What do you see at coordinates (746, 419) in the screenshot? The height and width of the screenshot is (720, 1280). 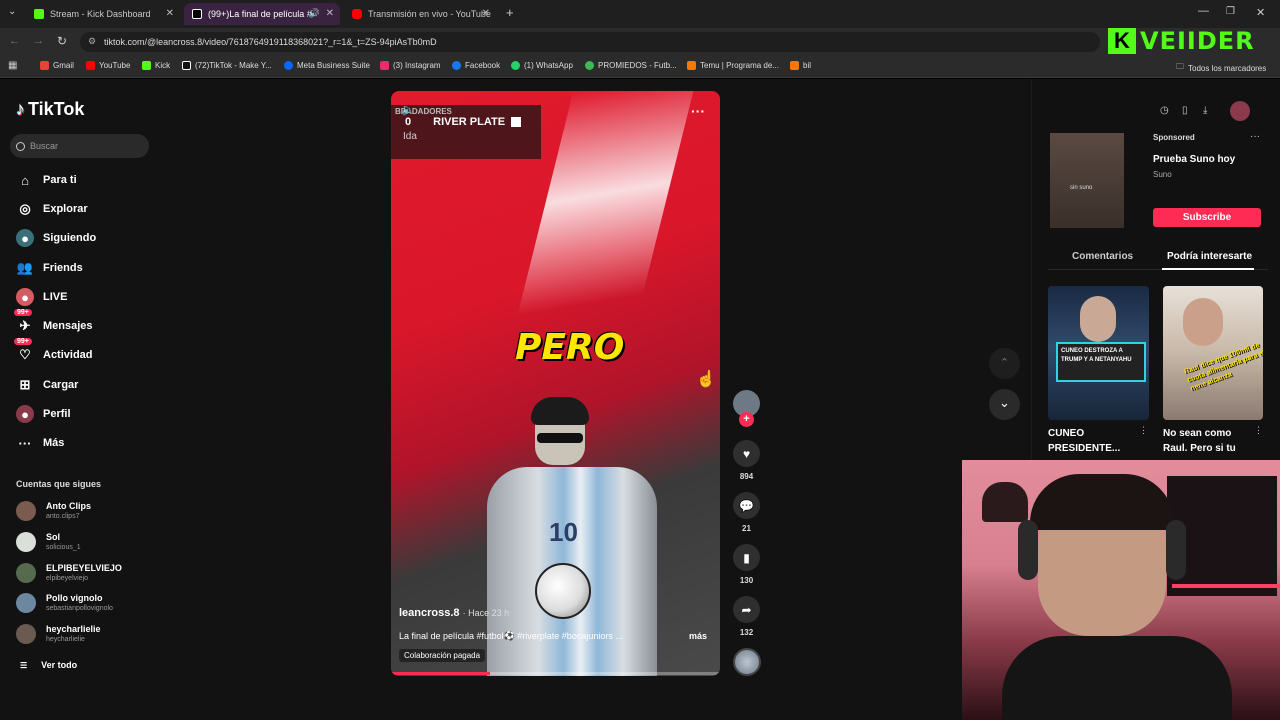 I see `follow-plus-icon: +` at bounding box center [746, 419].